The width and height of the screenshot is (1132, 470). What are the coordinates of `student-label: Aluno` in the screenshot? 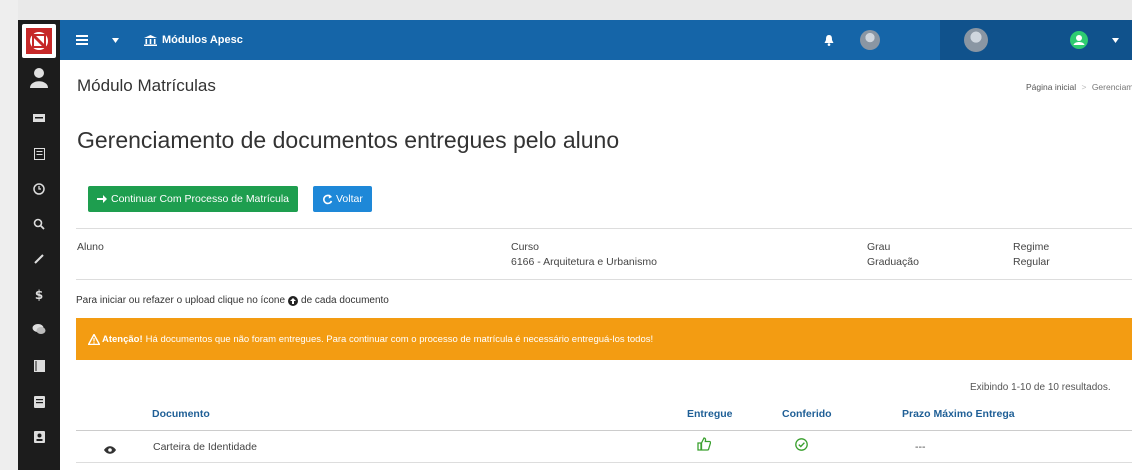 It's located at (90, 247).